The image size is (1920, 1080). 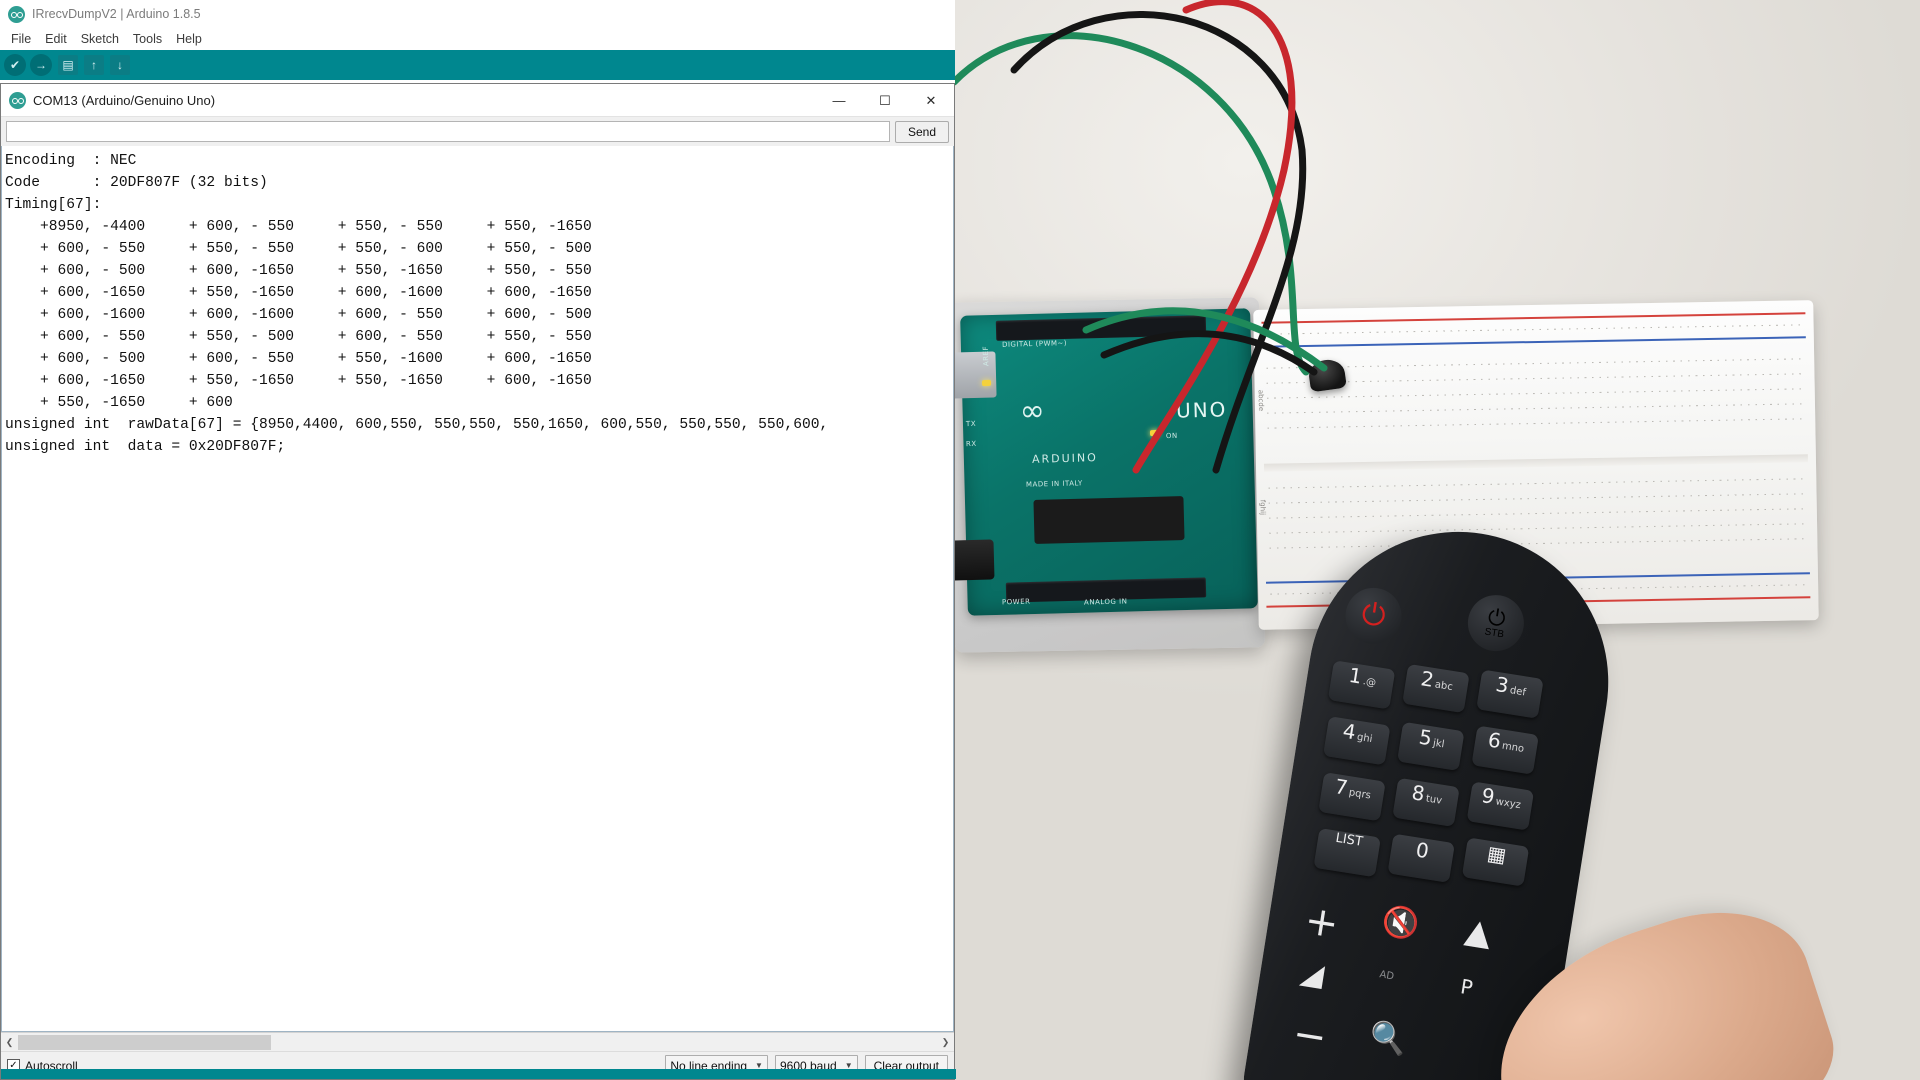 What do you see at coordinates (1262, 507) in the screenshot?
I see `breadboard-letters-bottom: fghij` at bounding box center [1262, 507].